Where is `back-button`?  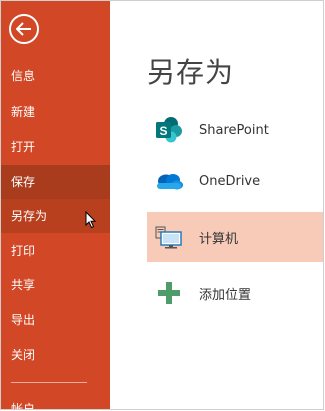 back-button is located at coordinates (24, 29).